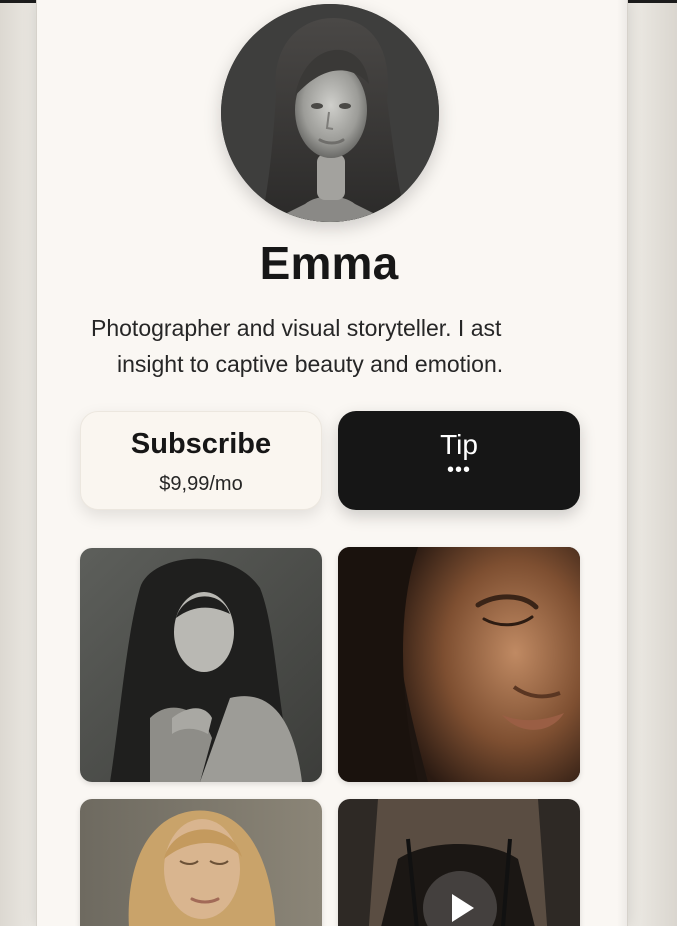 Image resolution: width=677 pixels, height=926 pixels. I want to click on monochrome-portrait-image, so click(201, 665).